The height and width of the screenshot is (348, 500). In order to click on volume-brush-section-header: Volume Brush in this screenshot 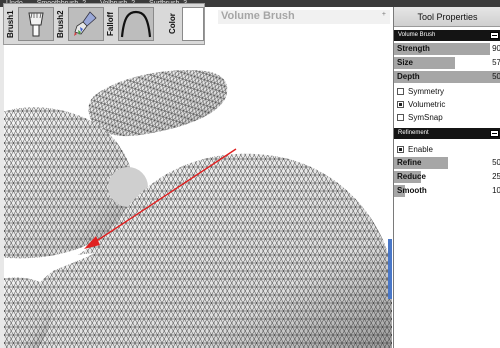, I will do `click(447, 35)`.